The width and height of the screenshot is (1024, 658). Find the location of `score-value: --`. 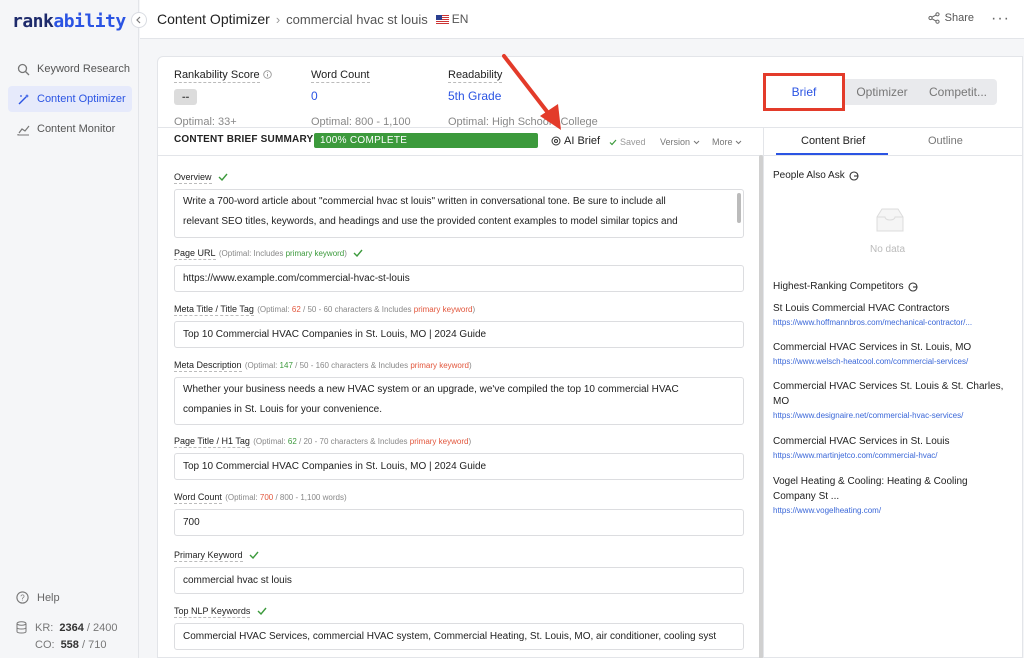

score-value: -- is located at coordinates (186, 97).